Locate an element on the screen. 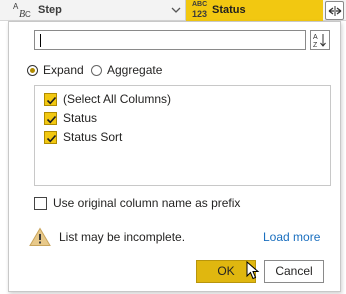  aggregate-radio-option: Aggregate is located at coordinates (126, 70).